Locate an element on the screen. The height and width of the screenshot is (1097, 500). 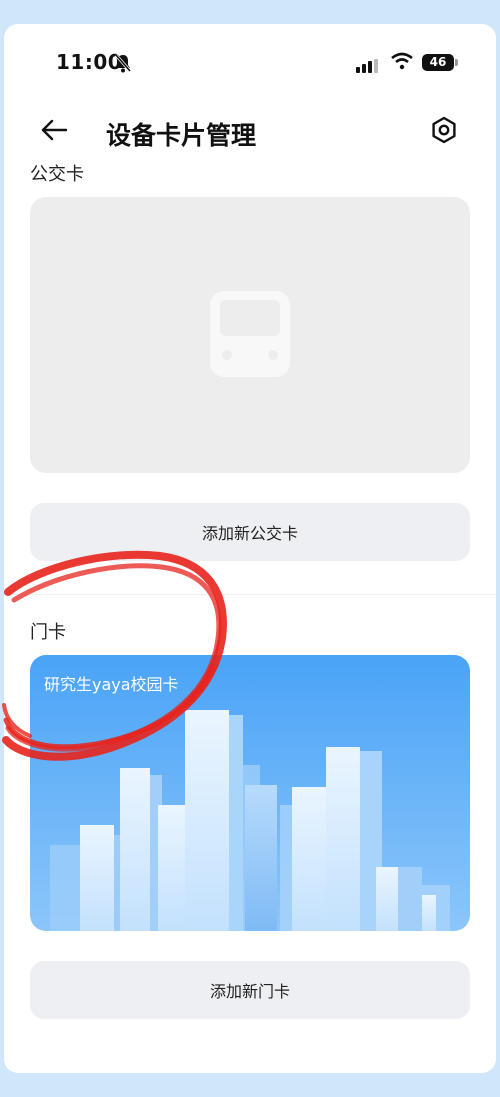
page-title: 设备卡片管理 is located at coordinates (181, 135).